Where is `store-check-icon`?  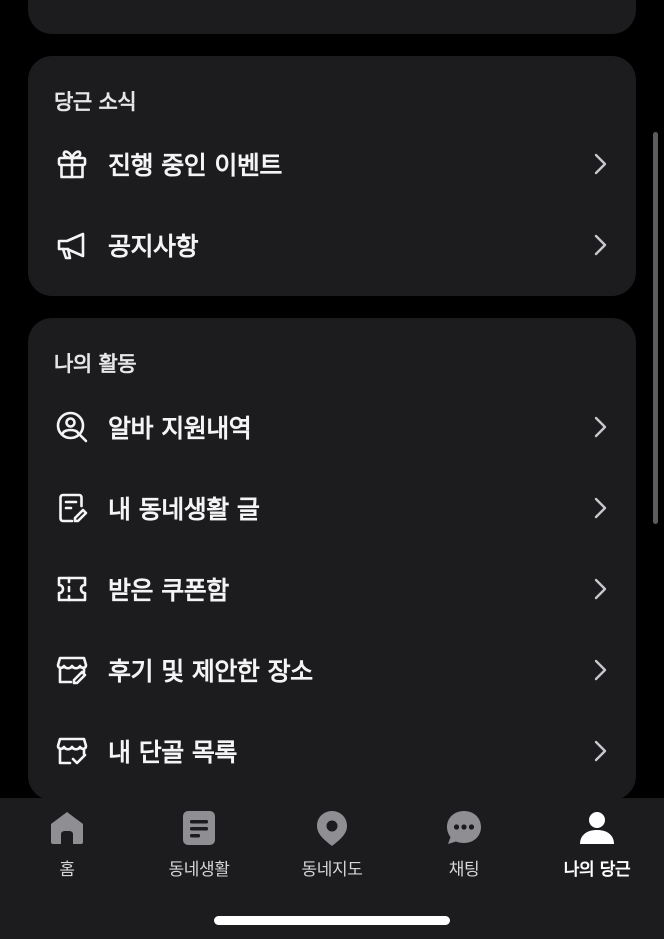
store-check-icon is located at coordinates (72, 751).